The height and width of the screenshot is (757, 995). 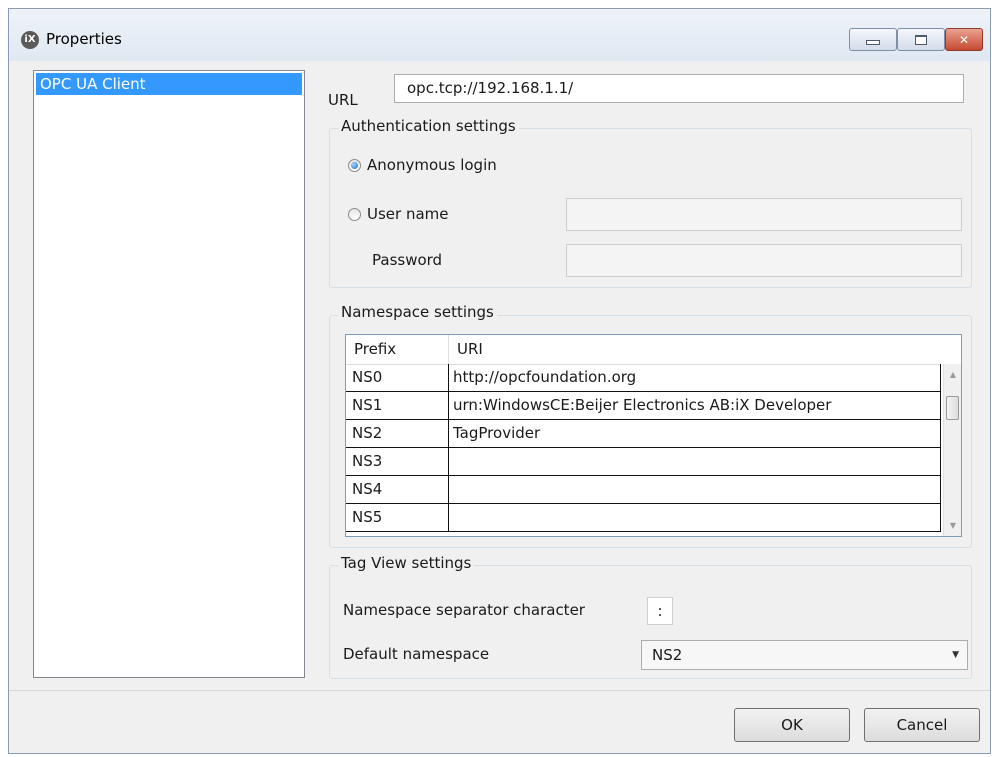 I want to click on user-name-field, so click(x=764, y=214).